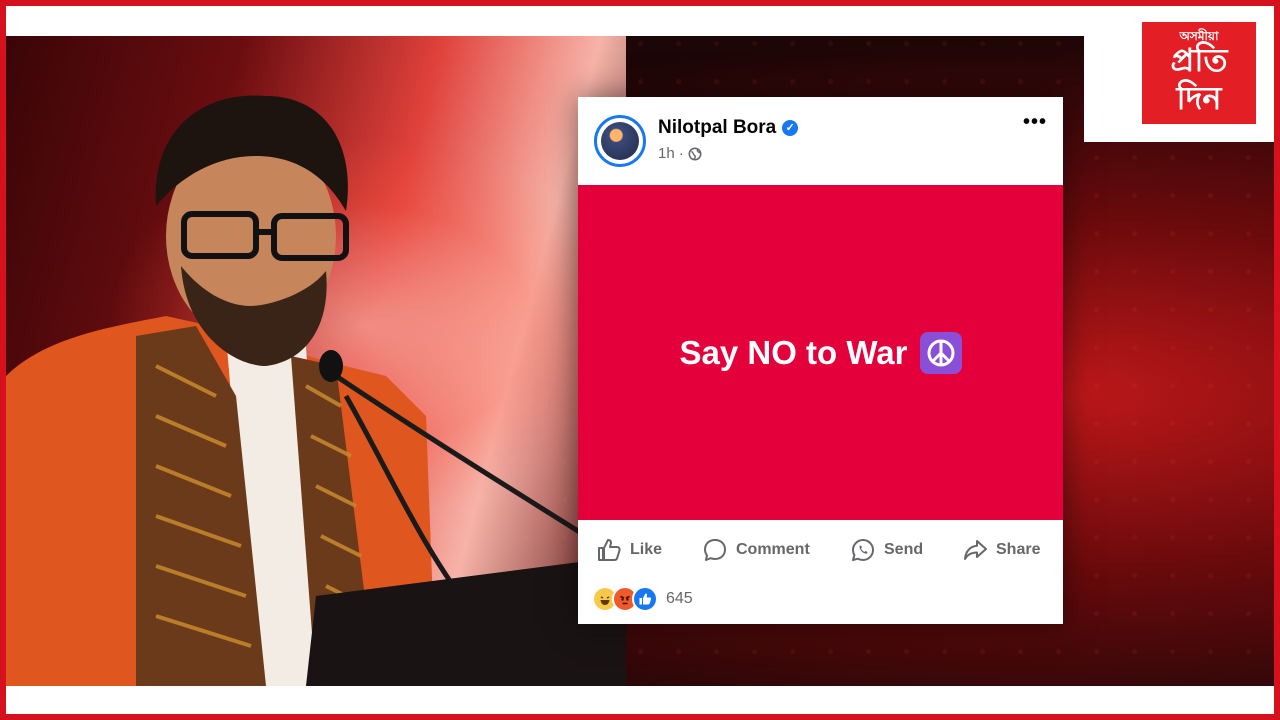 This screenshot has height=720, width=1280. I want to click on comment-button: Comment, so click(756, 550).